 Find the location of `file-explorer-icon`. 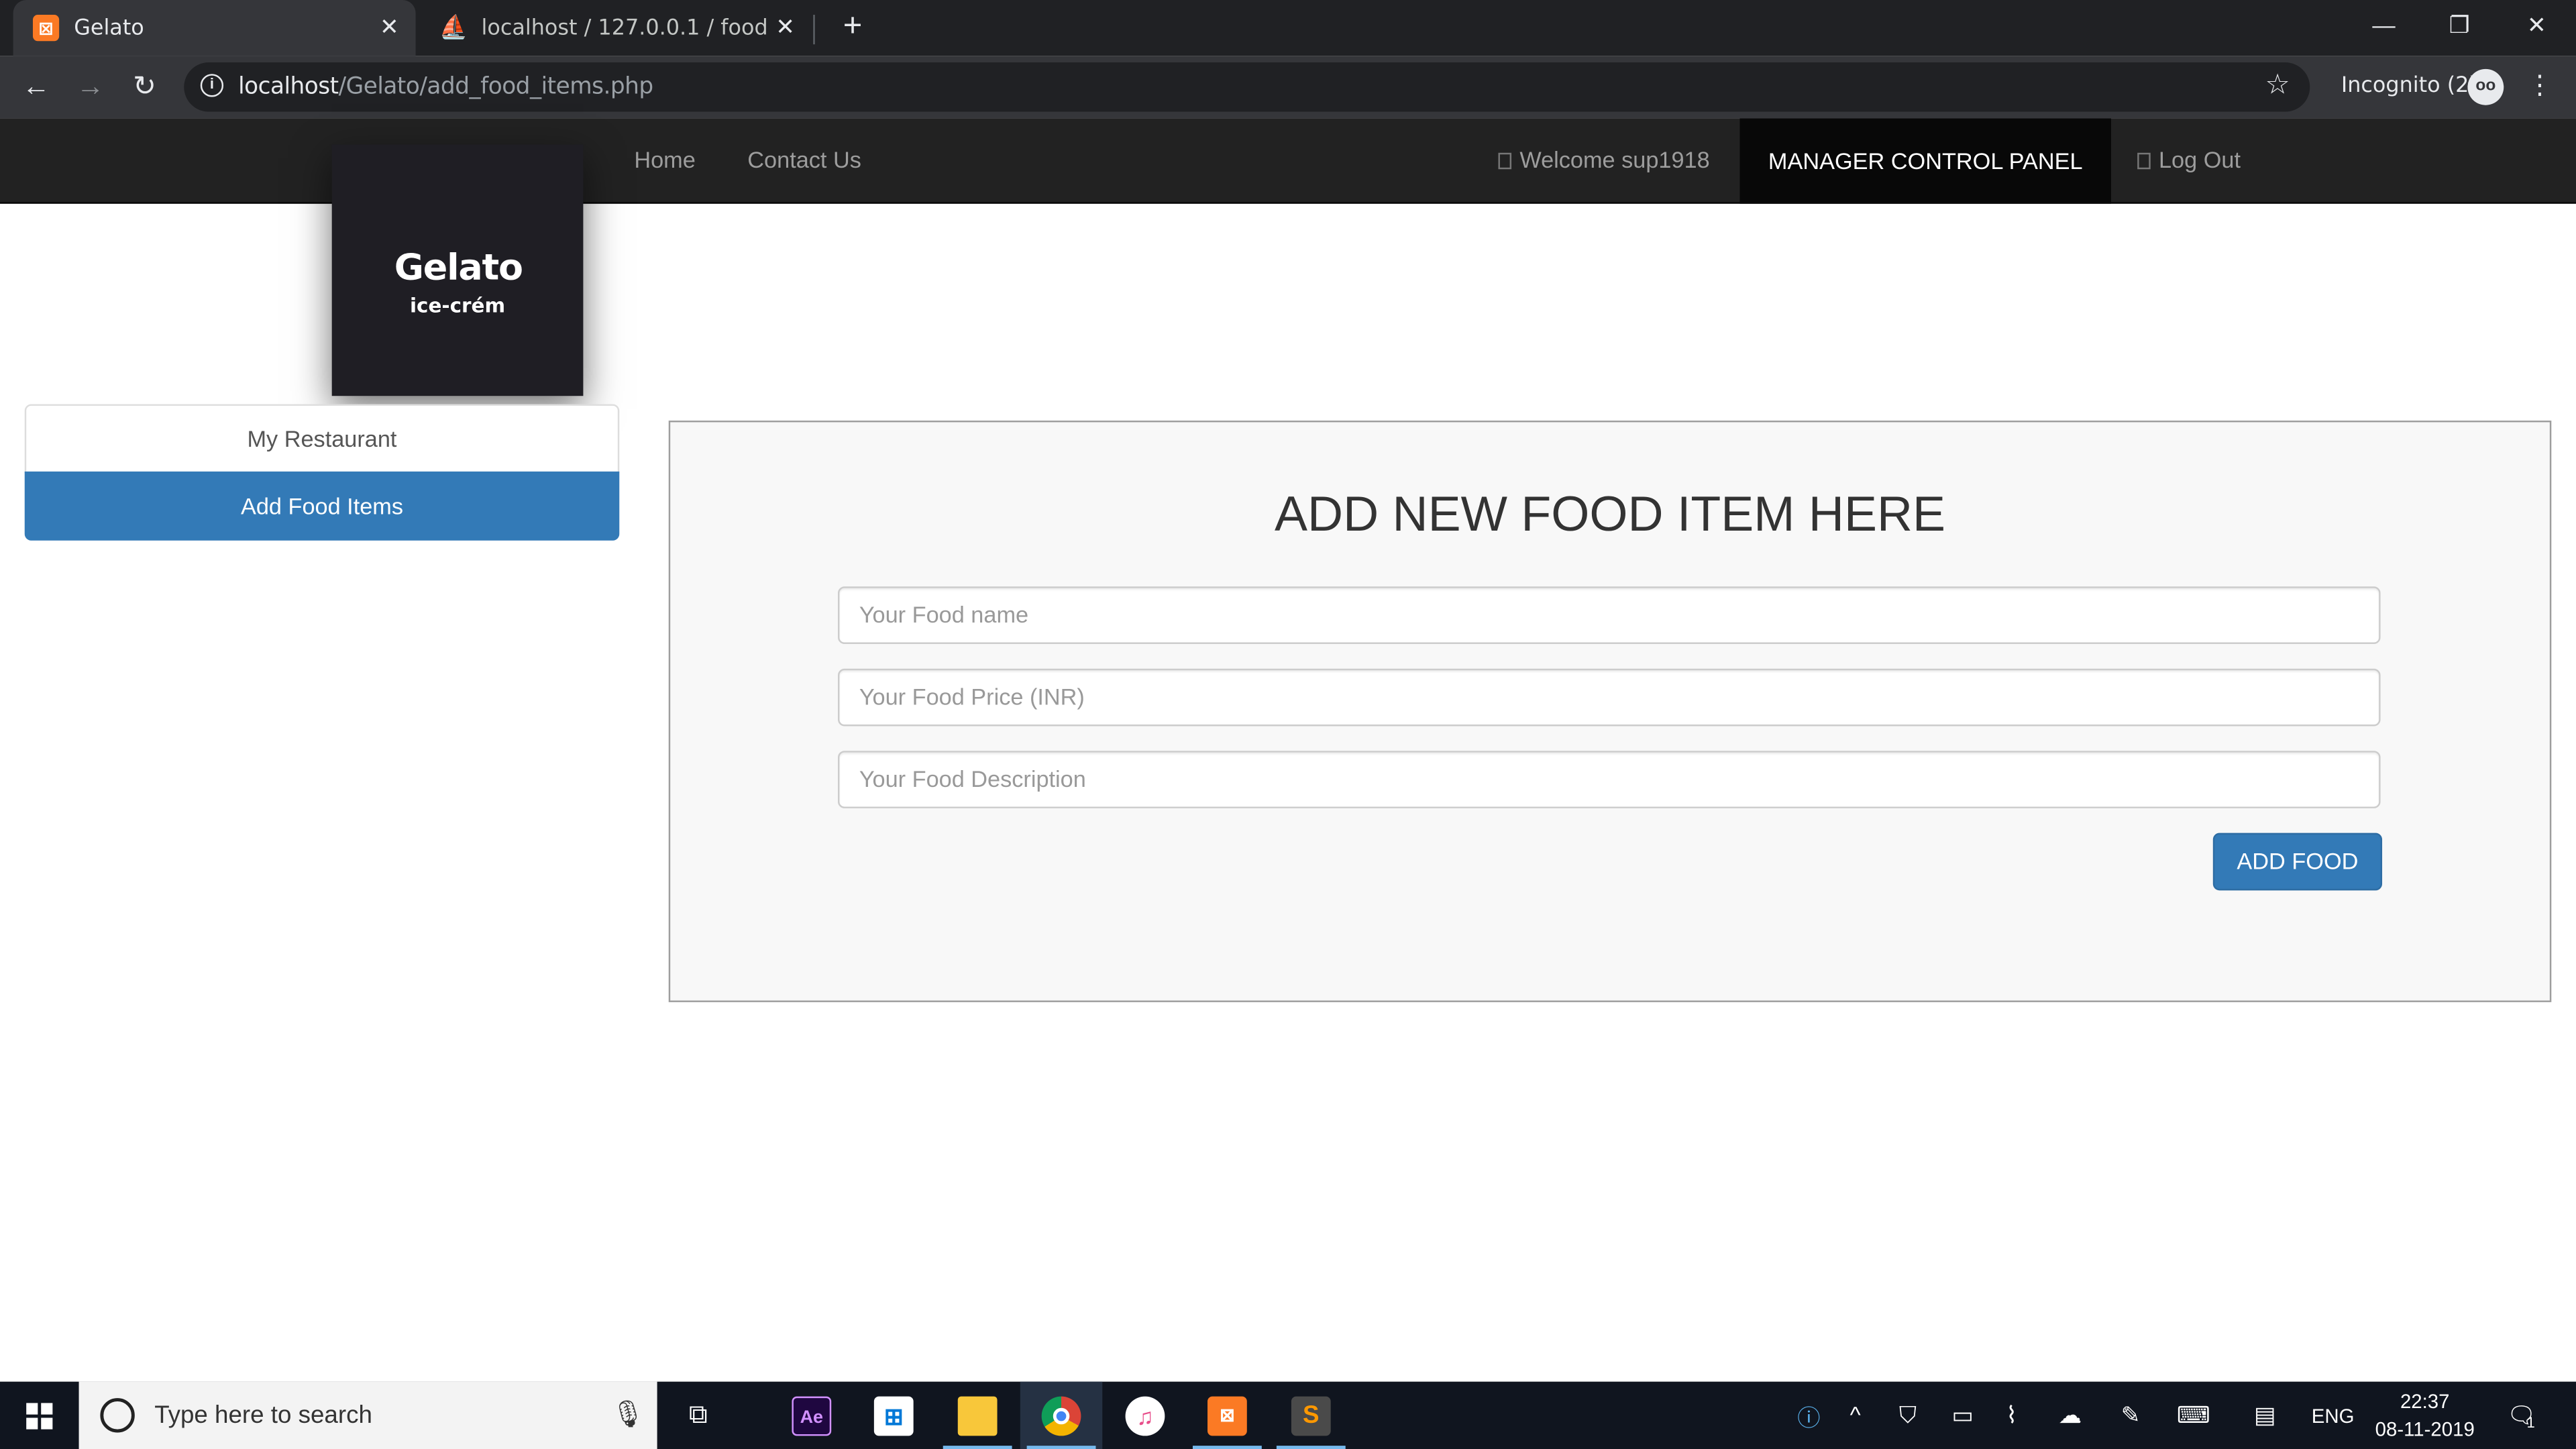

file-explorer-icon is located at coordinates (977, 1415).